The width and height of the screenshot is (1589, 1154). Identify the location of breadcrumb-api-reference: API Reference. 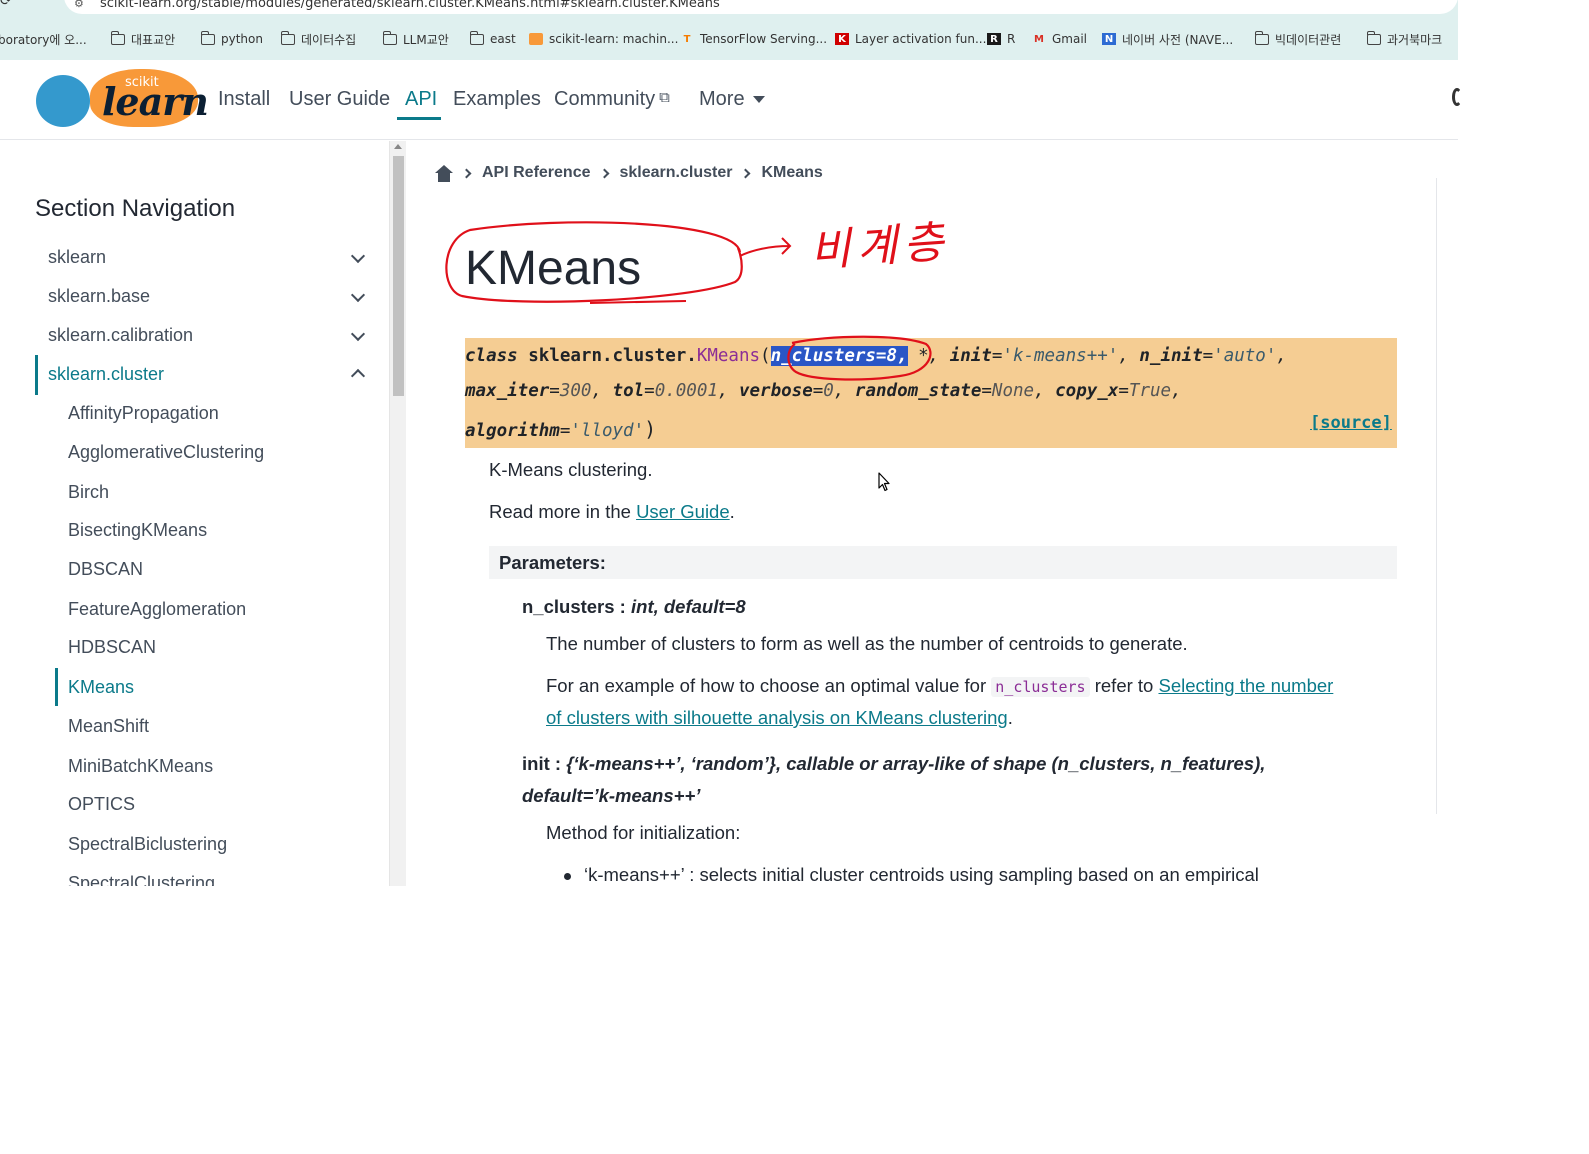
(536, 173).